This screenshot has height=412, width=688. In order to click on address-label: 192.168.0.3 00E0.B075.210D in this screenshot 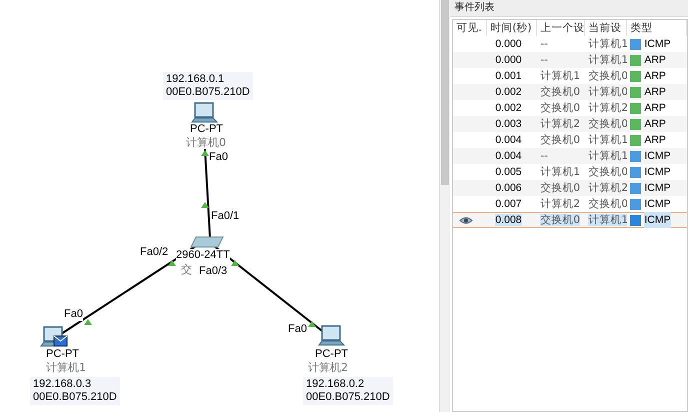, I will do `click(75, 391)`.